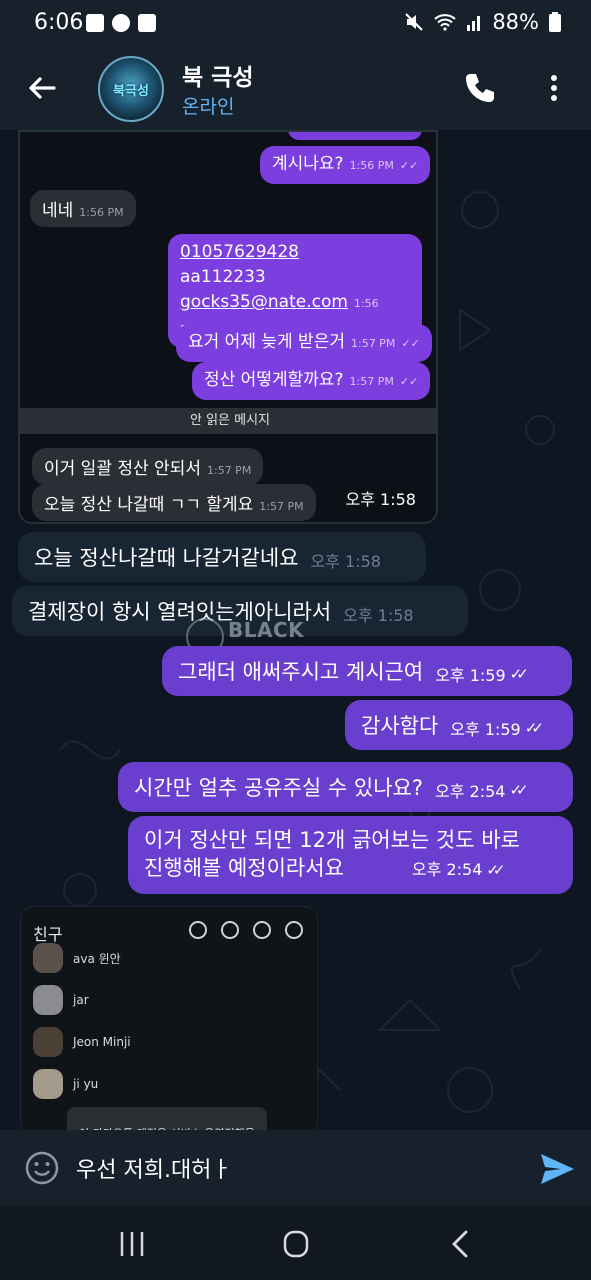 The width and height of the screenshot is (591, 1280). I want to click on message-in: 오늘 정산나갈때 나갈거같네요 오후 1:58, so click(222, 557).